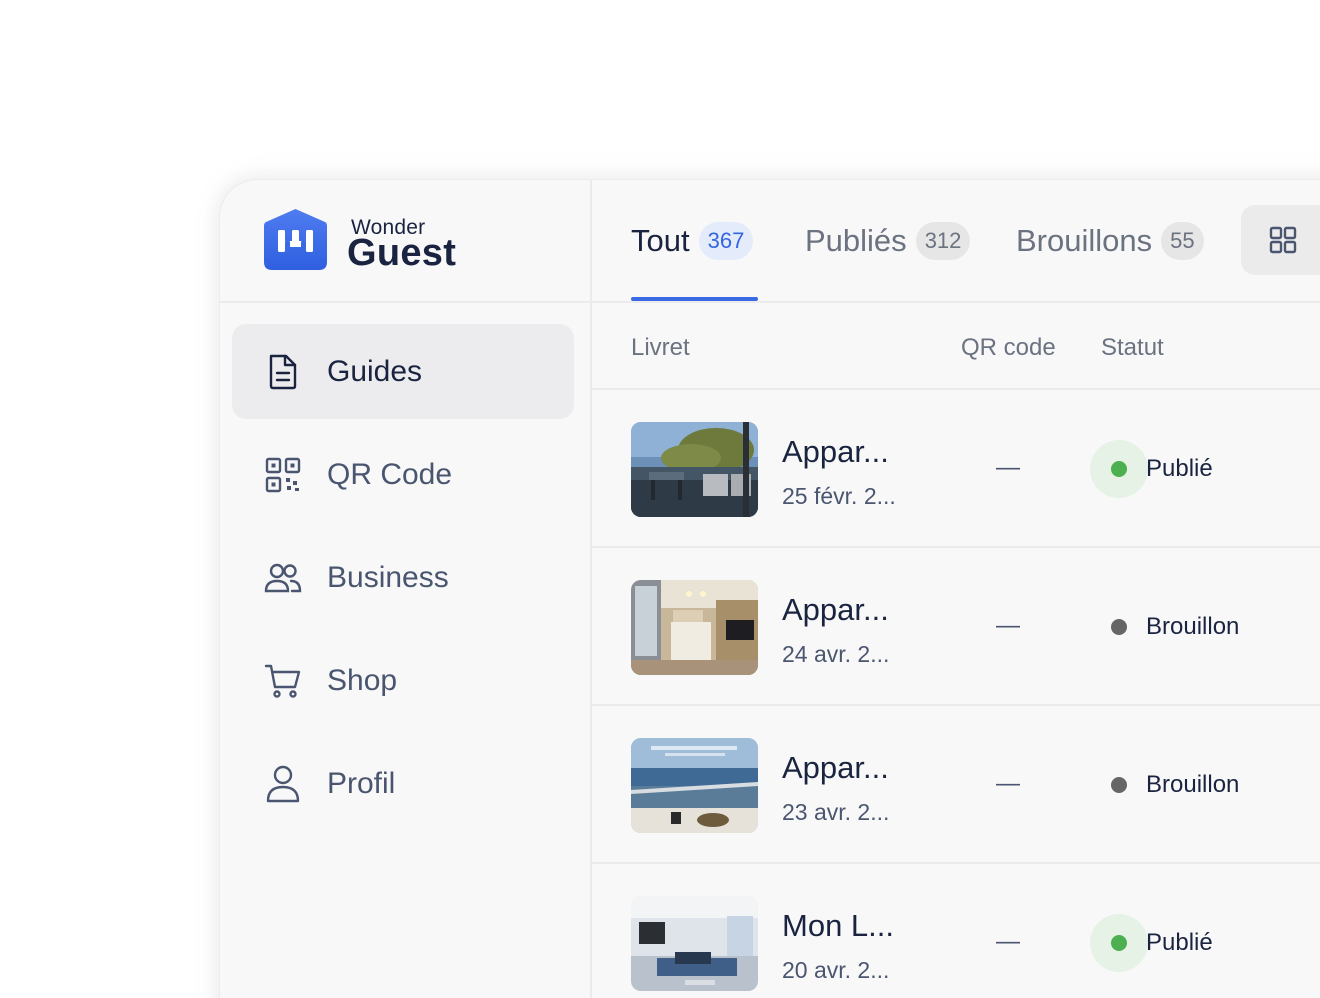  Describe the element at coordinates (283, 784) in the screenshot. I see `user-icon` at that location.